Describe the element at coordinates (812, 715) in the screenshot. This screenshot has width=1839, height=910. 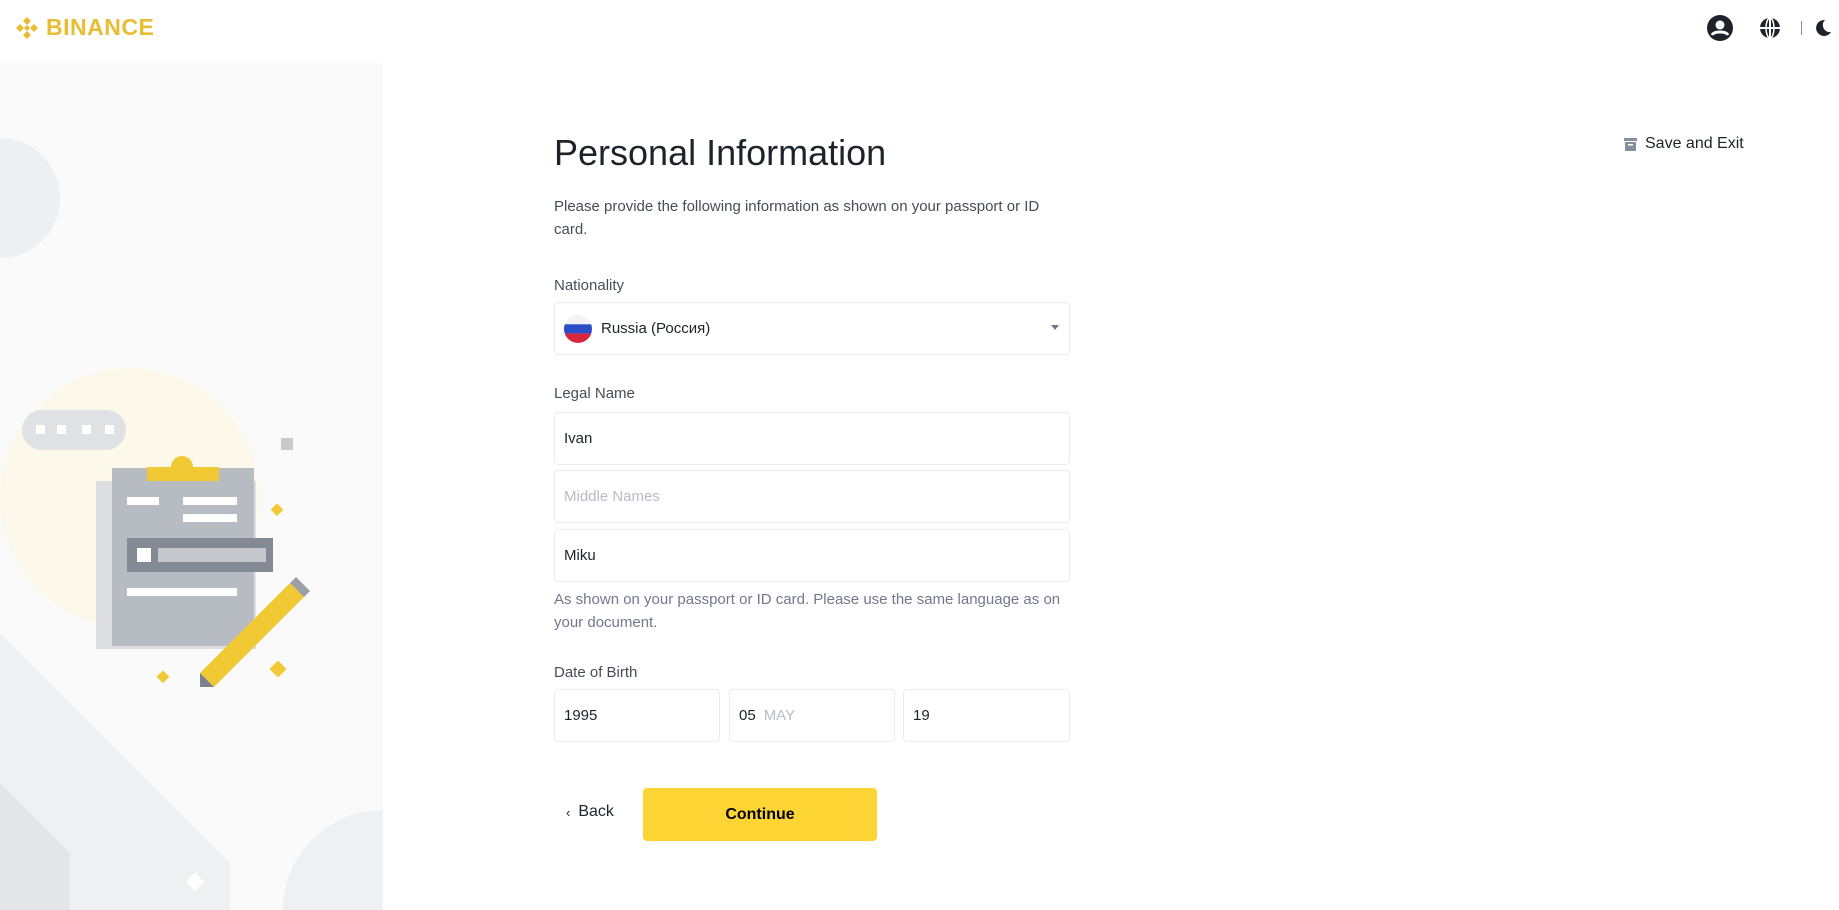
I see `dob-month-input: 05 MAY` at that location.